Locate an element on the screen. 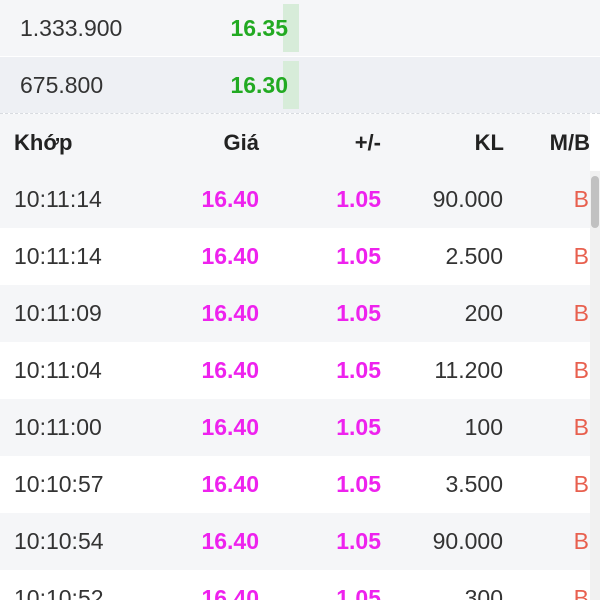 The height and width of the screenshot is (600, 600). header-price: Giá is located at coordinates (241, 142).